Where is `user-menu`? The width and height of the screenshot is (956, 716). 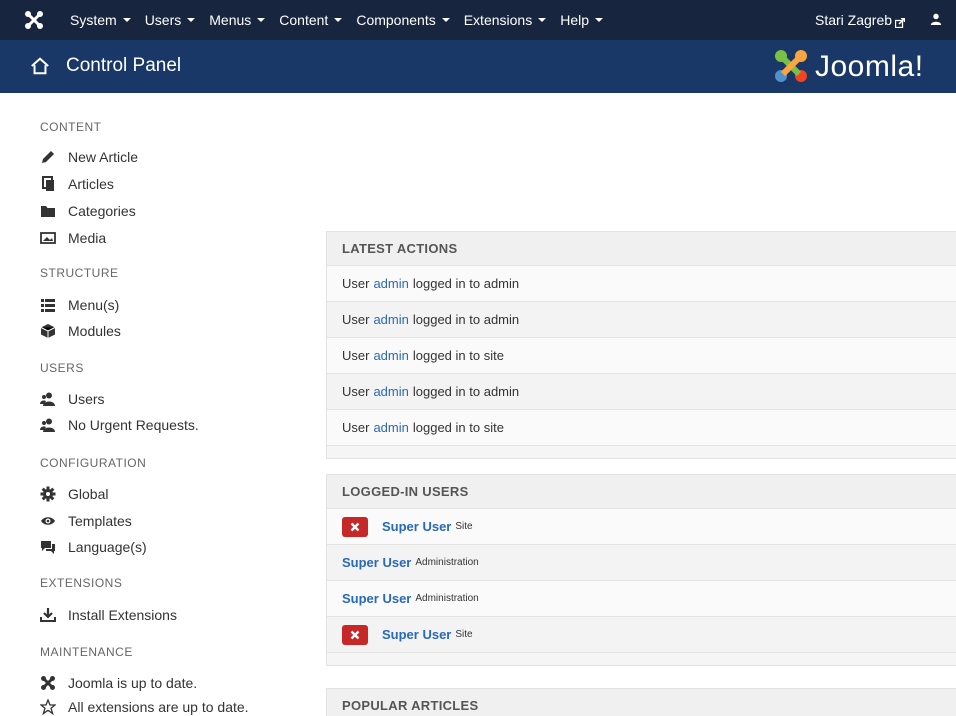
user-menu is located at coordinates (936, 20).